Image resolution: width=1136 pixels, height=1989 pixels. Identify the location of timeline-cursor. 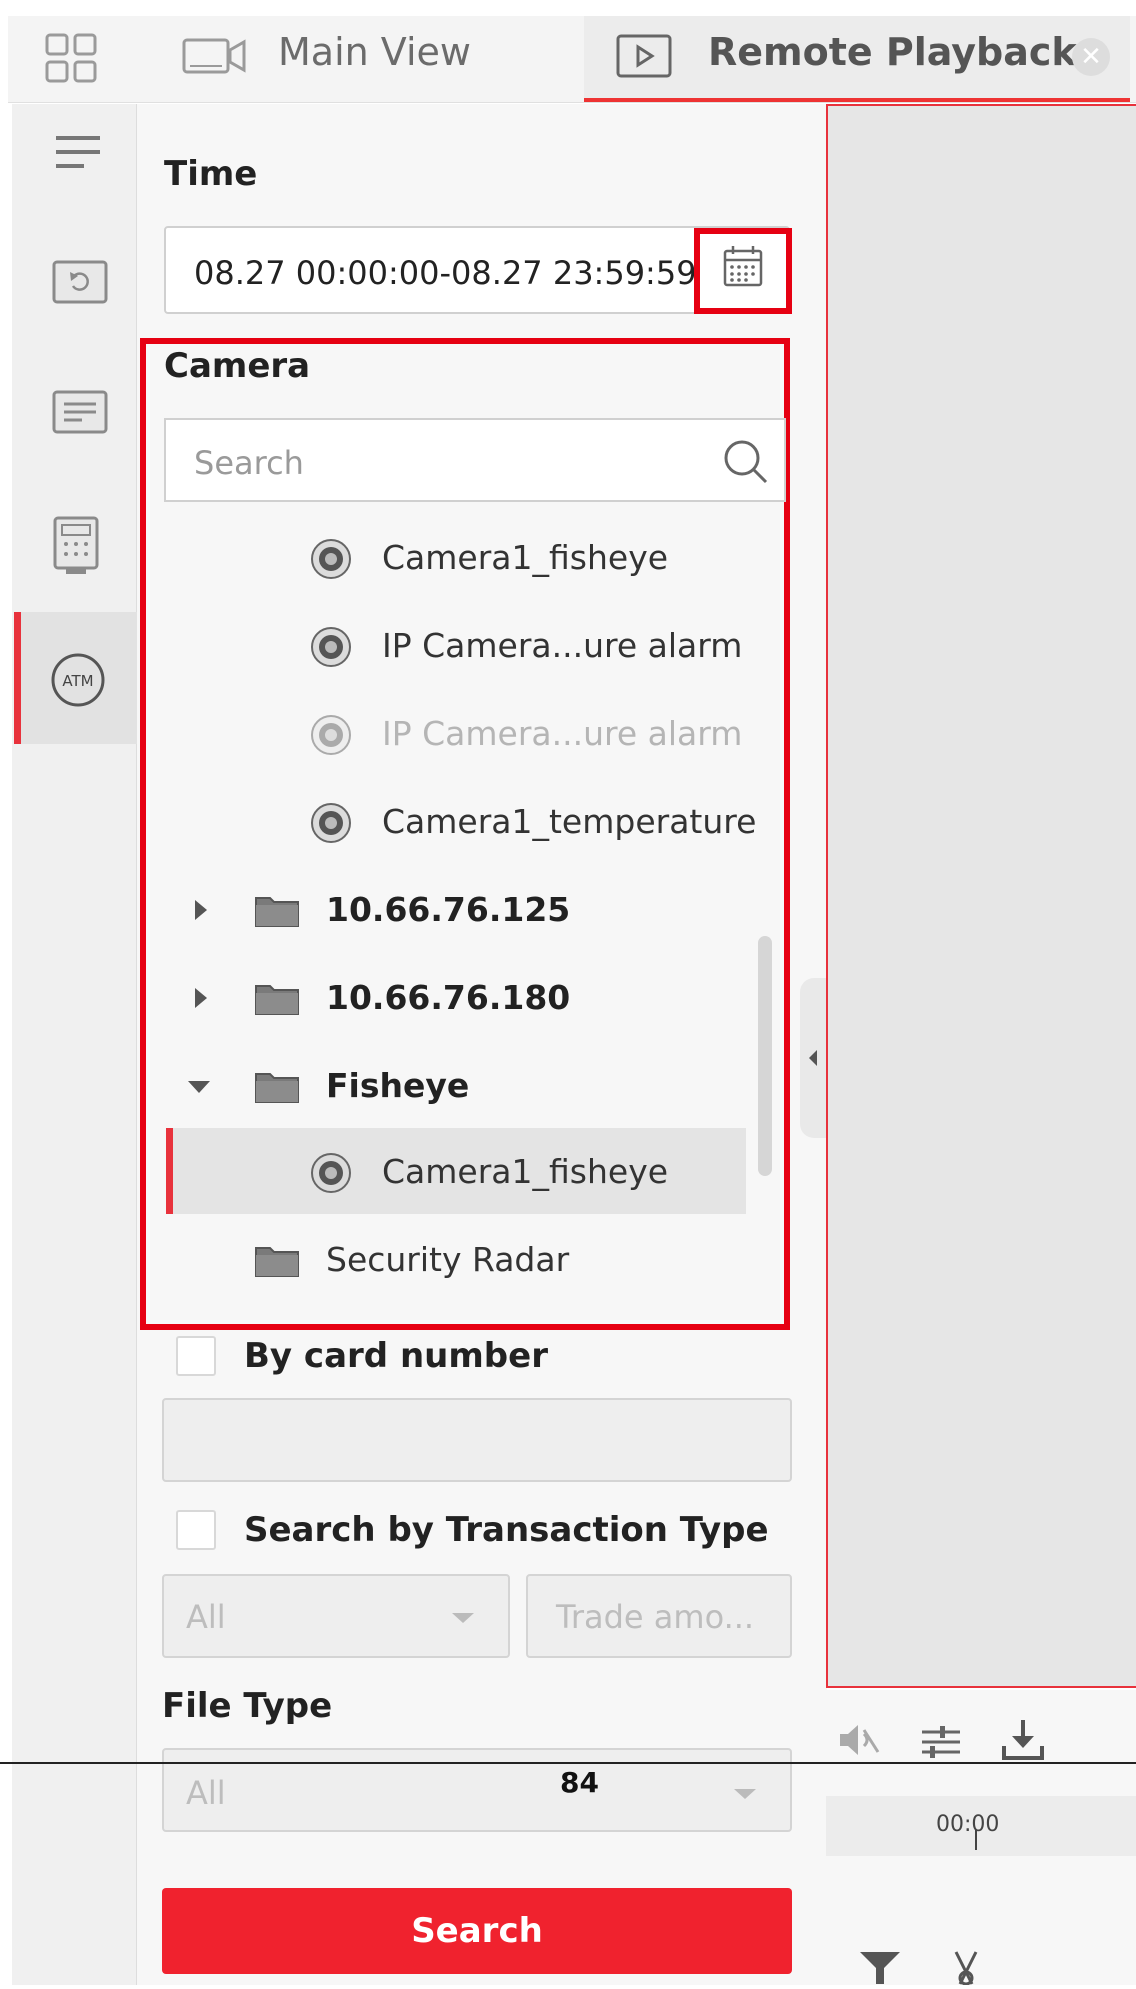
(976, 1840).